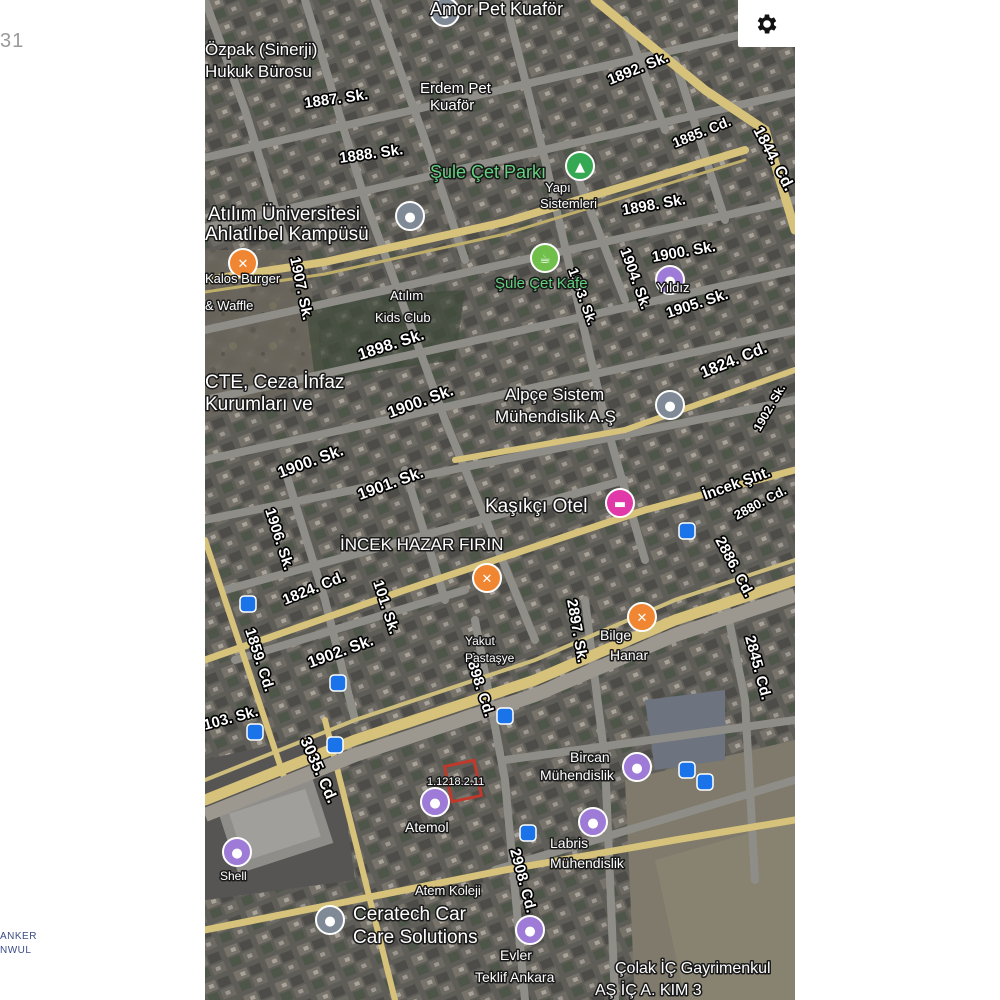 The width and height of the screenshot is (1000, 1000). What do you see at coordinates (516, 955) in the screenshot?
I see `poi-label-teklif1: Evler` at bounding box center [516, 955].